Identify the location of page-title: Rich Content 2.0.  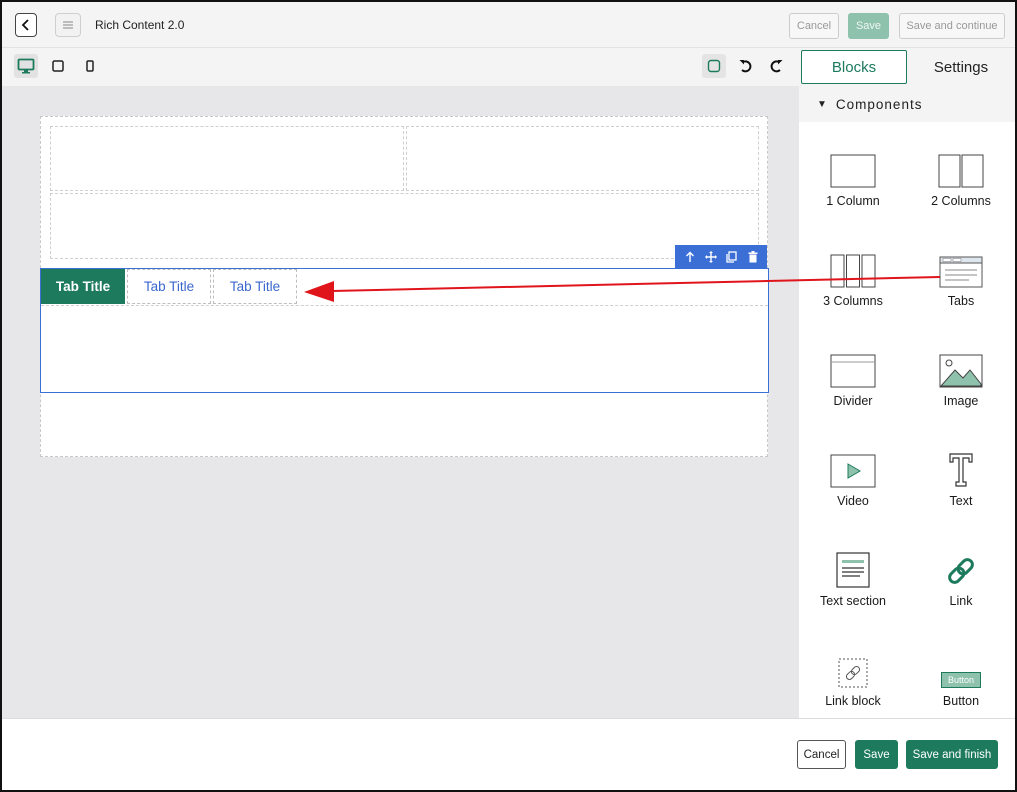
(140, 25).